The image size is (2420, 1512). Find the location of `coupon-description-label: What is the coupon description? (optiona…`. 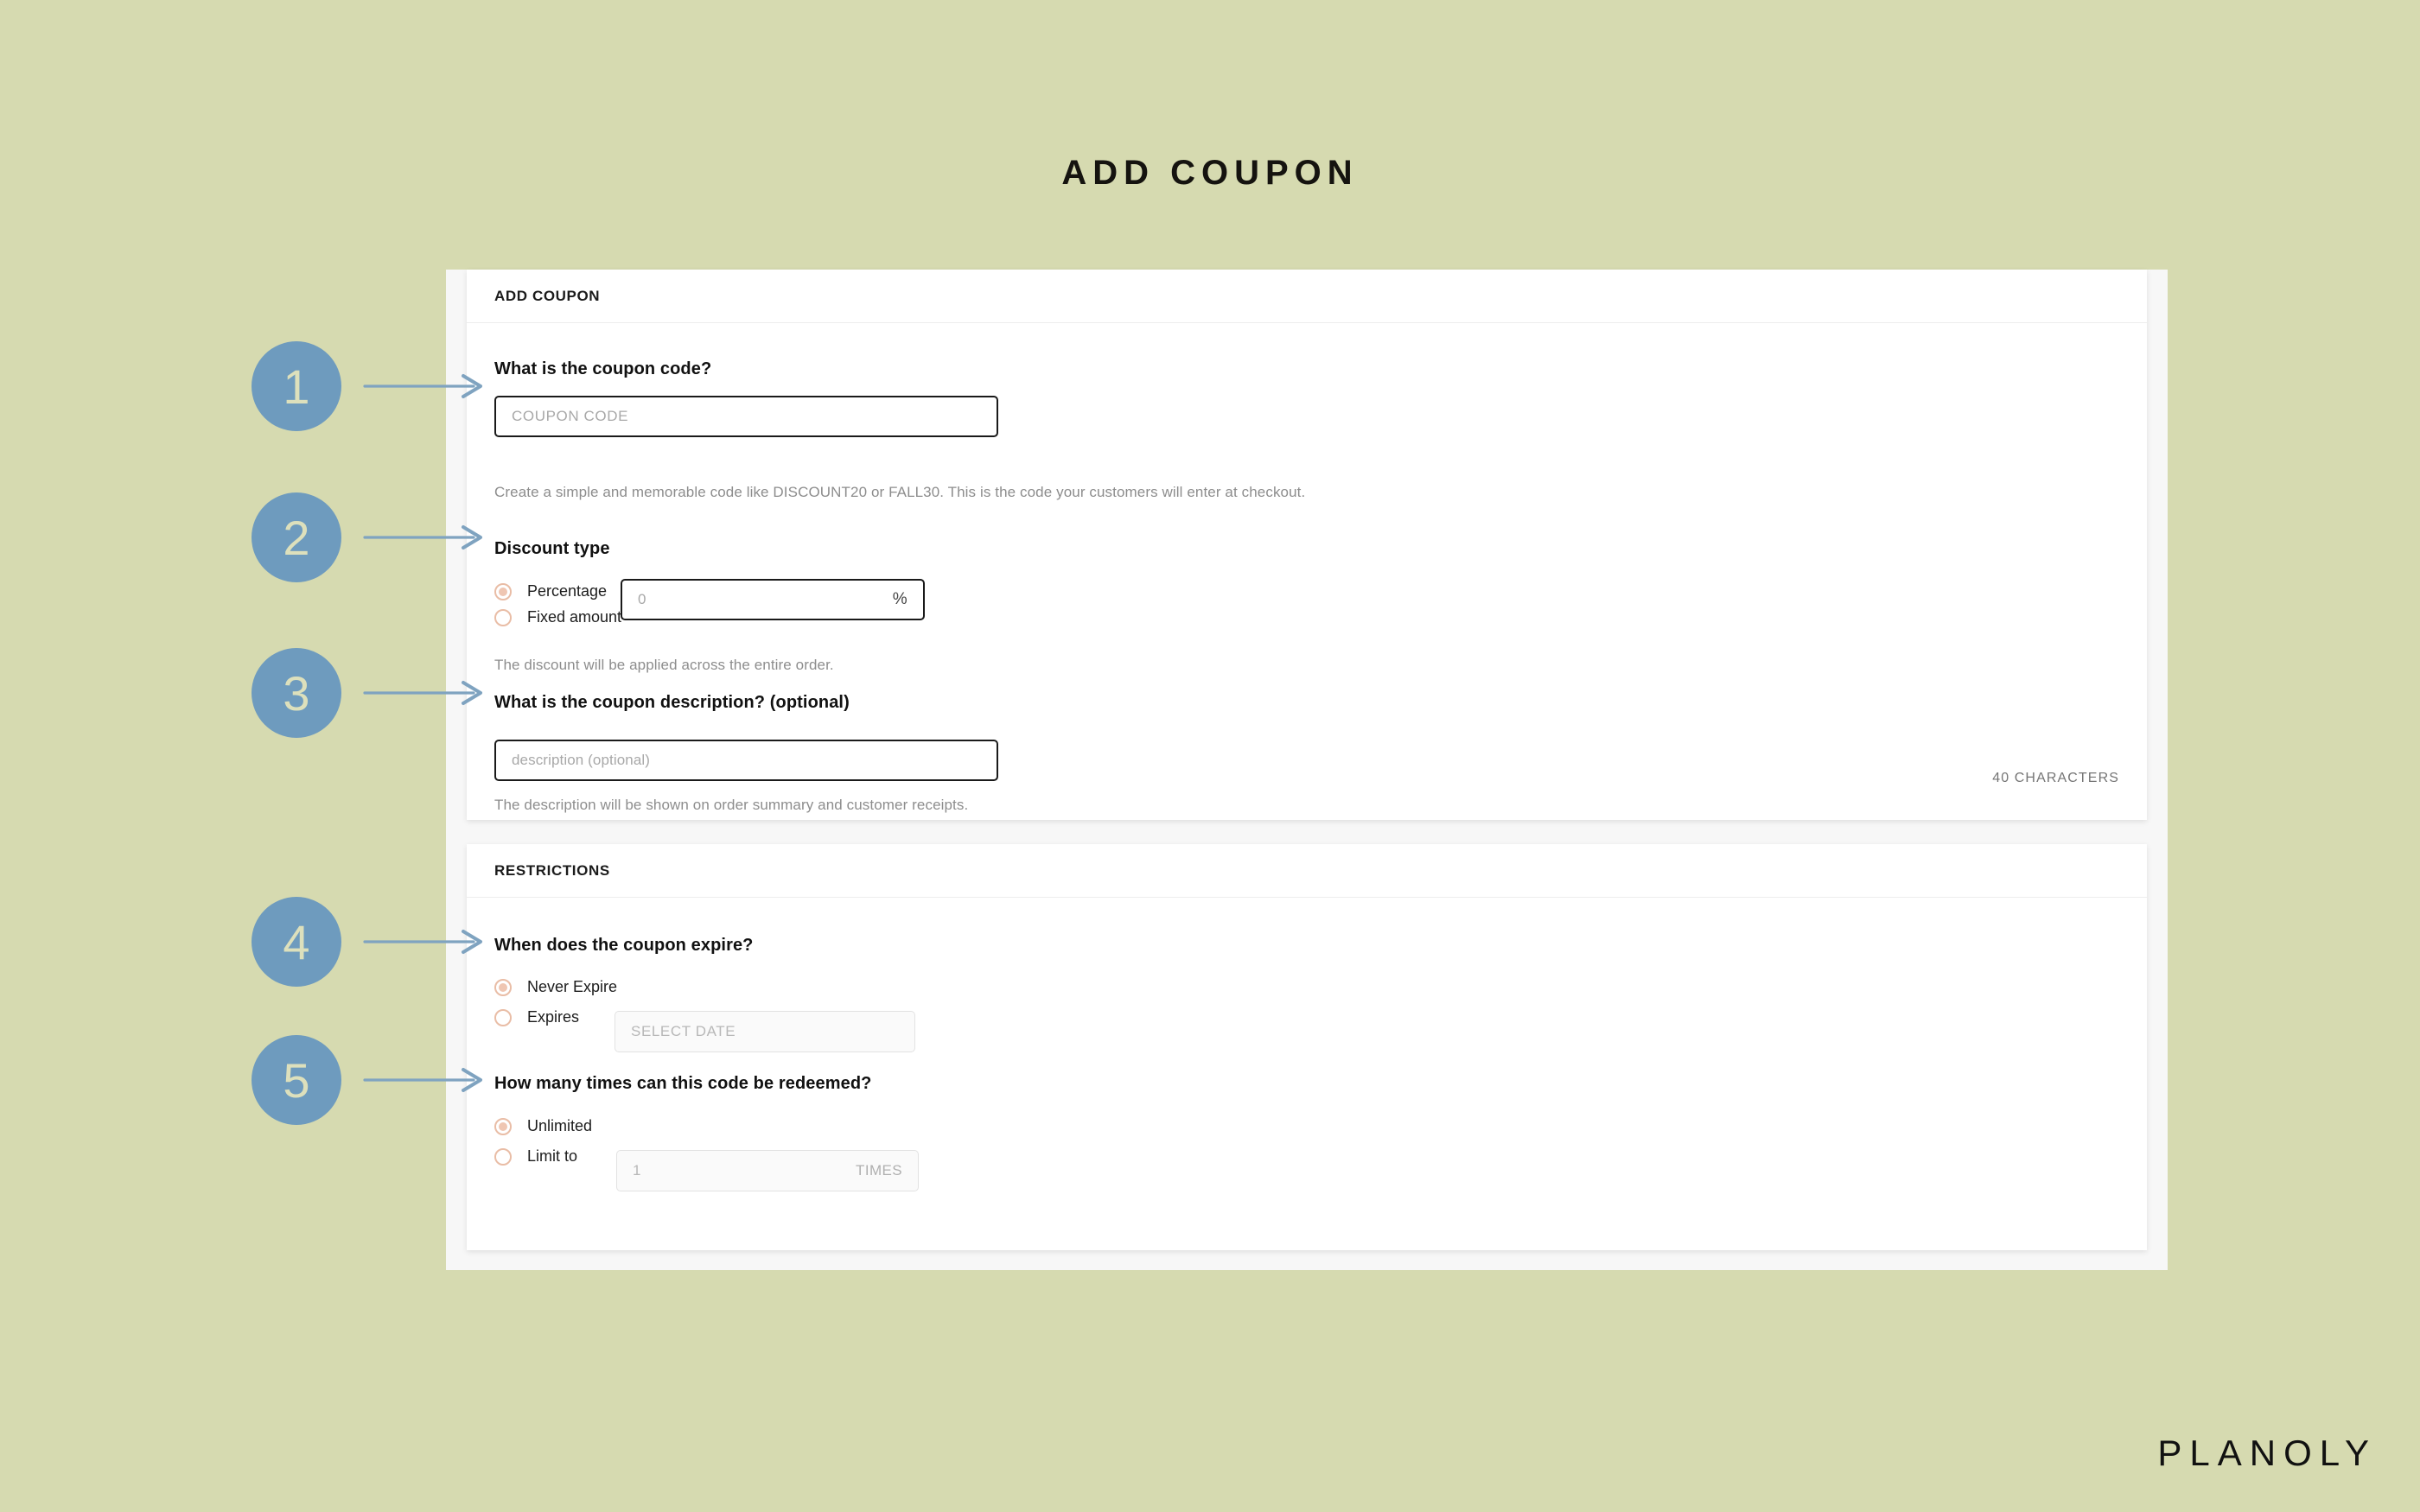

coupon-description-label: What is the coupon description? (optiona… is located at coordinates (672, 702).